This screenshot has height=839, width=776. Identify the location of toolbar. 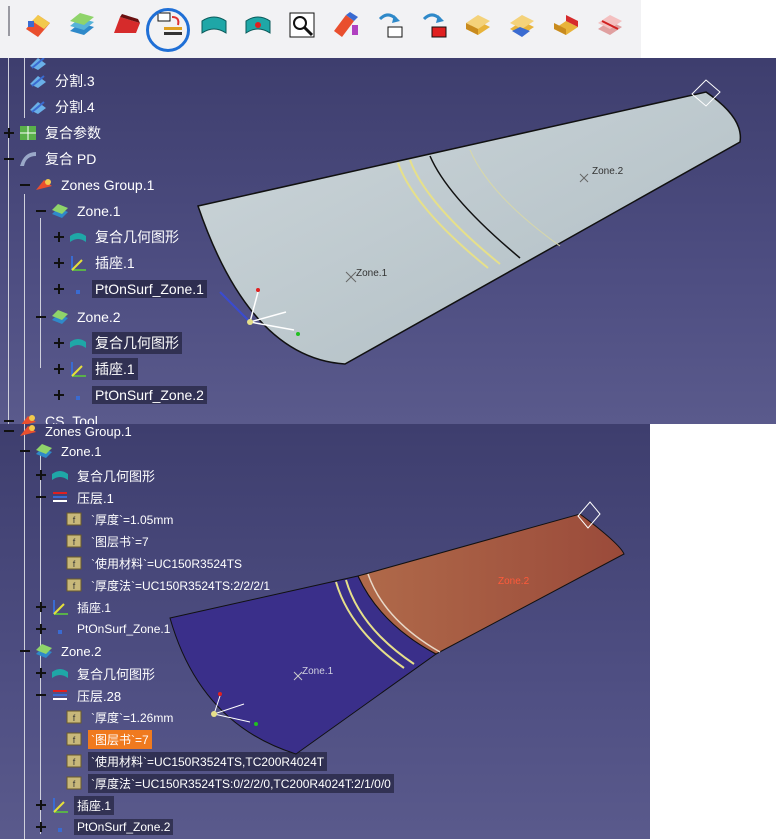
(320, 29).